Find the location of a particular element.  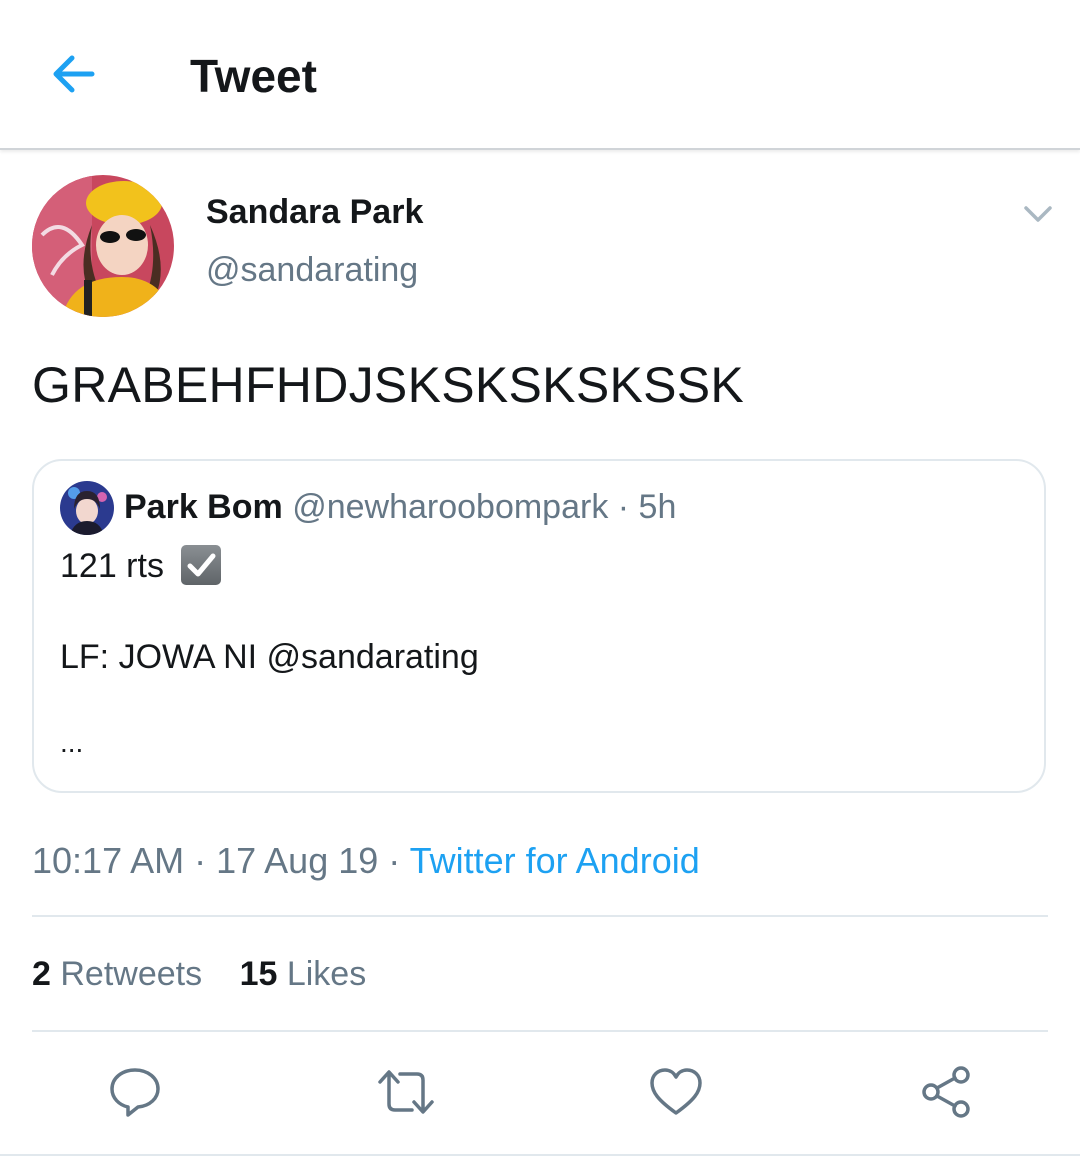

retweets-stat: 2 Retweets is located at coordinates (117, 974).